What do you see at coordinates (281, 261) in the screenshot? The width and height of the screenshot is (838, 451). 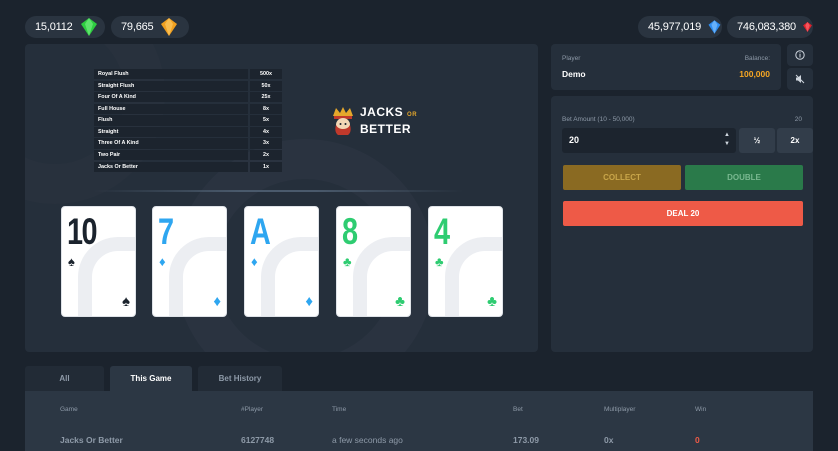 I see `playing-card: A ♦ ♦` at bounding box center [281, 261].